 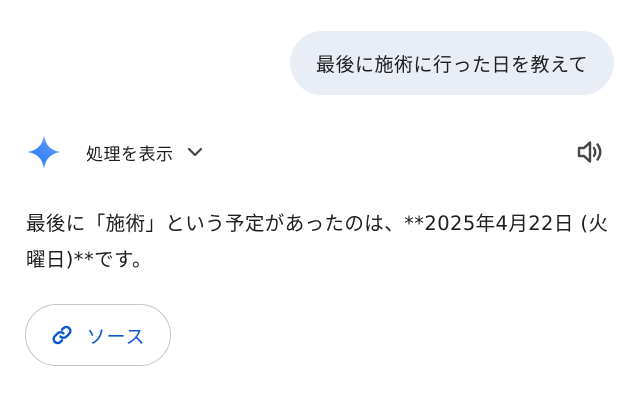 I want to click on chevron-down-icon, so click(x=195, y=152).